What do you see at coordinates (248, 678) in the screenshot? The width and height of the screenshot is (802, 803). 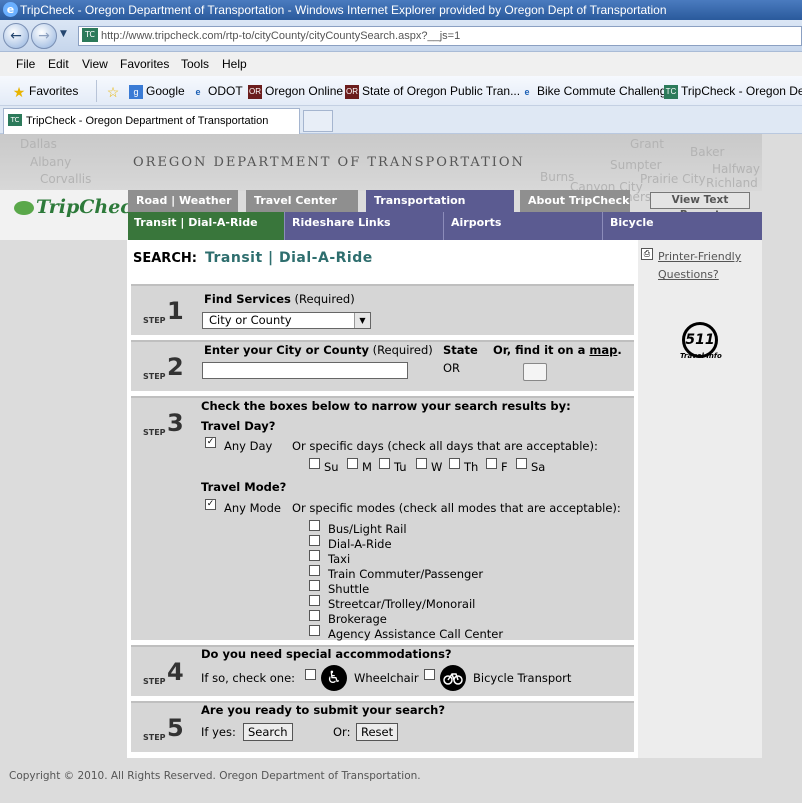 I see `step-4-prompt: If so, check one:` at bounding box center [248, 678].